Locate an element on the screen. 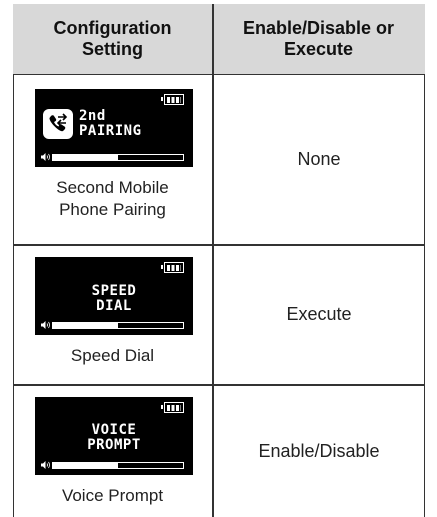  action-cell: Execute is located at coordinates (319, 314).